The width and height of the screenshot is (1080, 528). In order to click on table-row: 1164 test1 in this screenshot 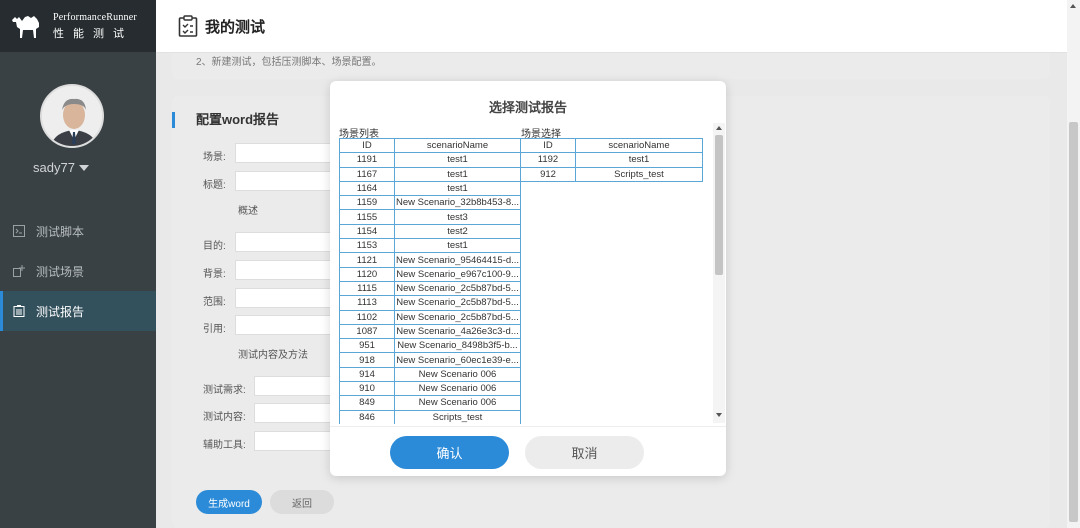, I will do `click(430, 188)`.